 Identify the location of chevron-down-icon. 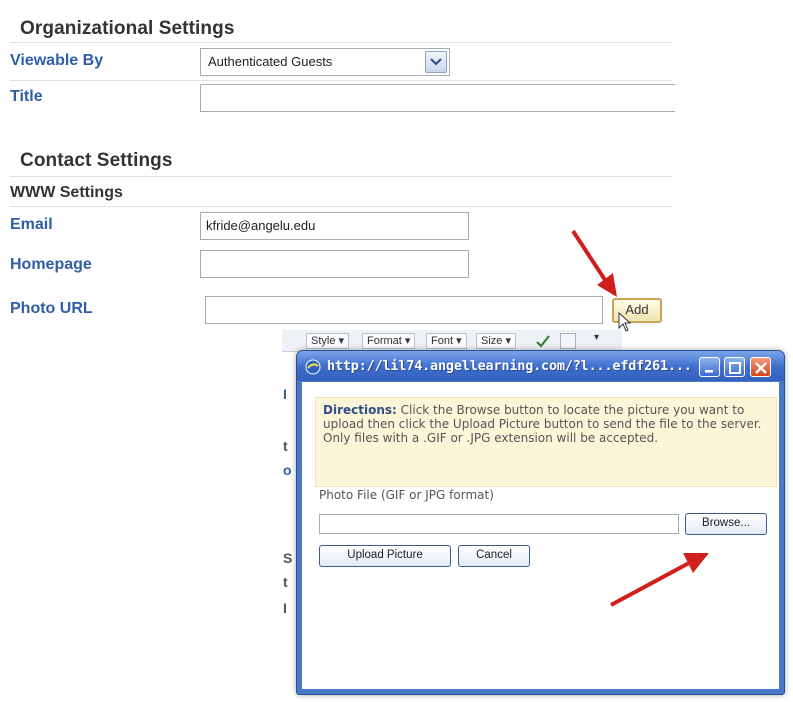
(436, 62).